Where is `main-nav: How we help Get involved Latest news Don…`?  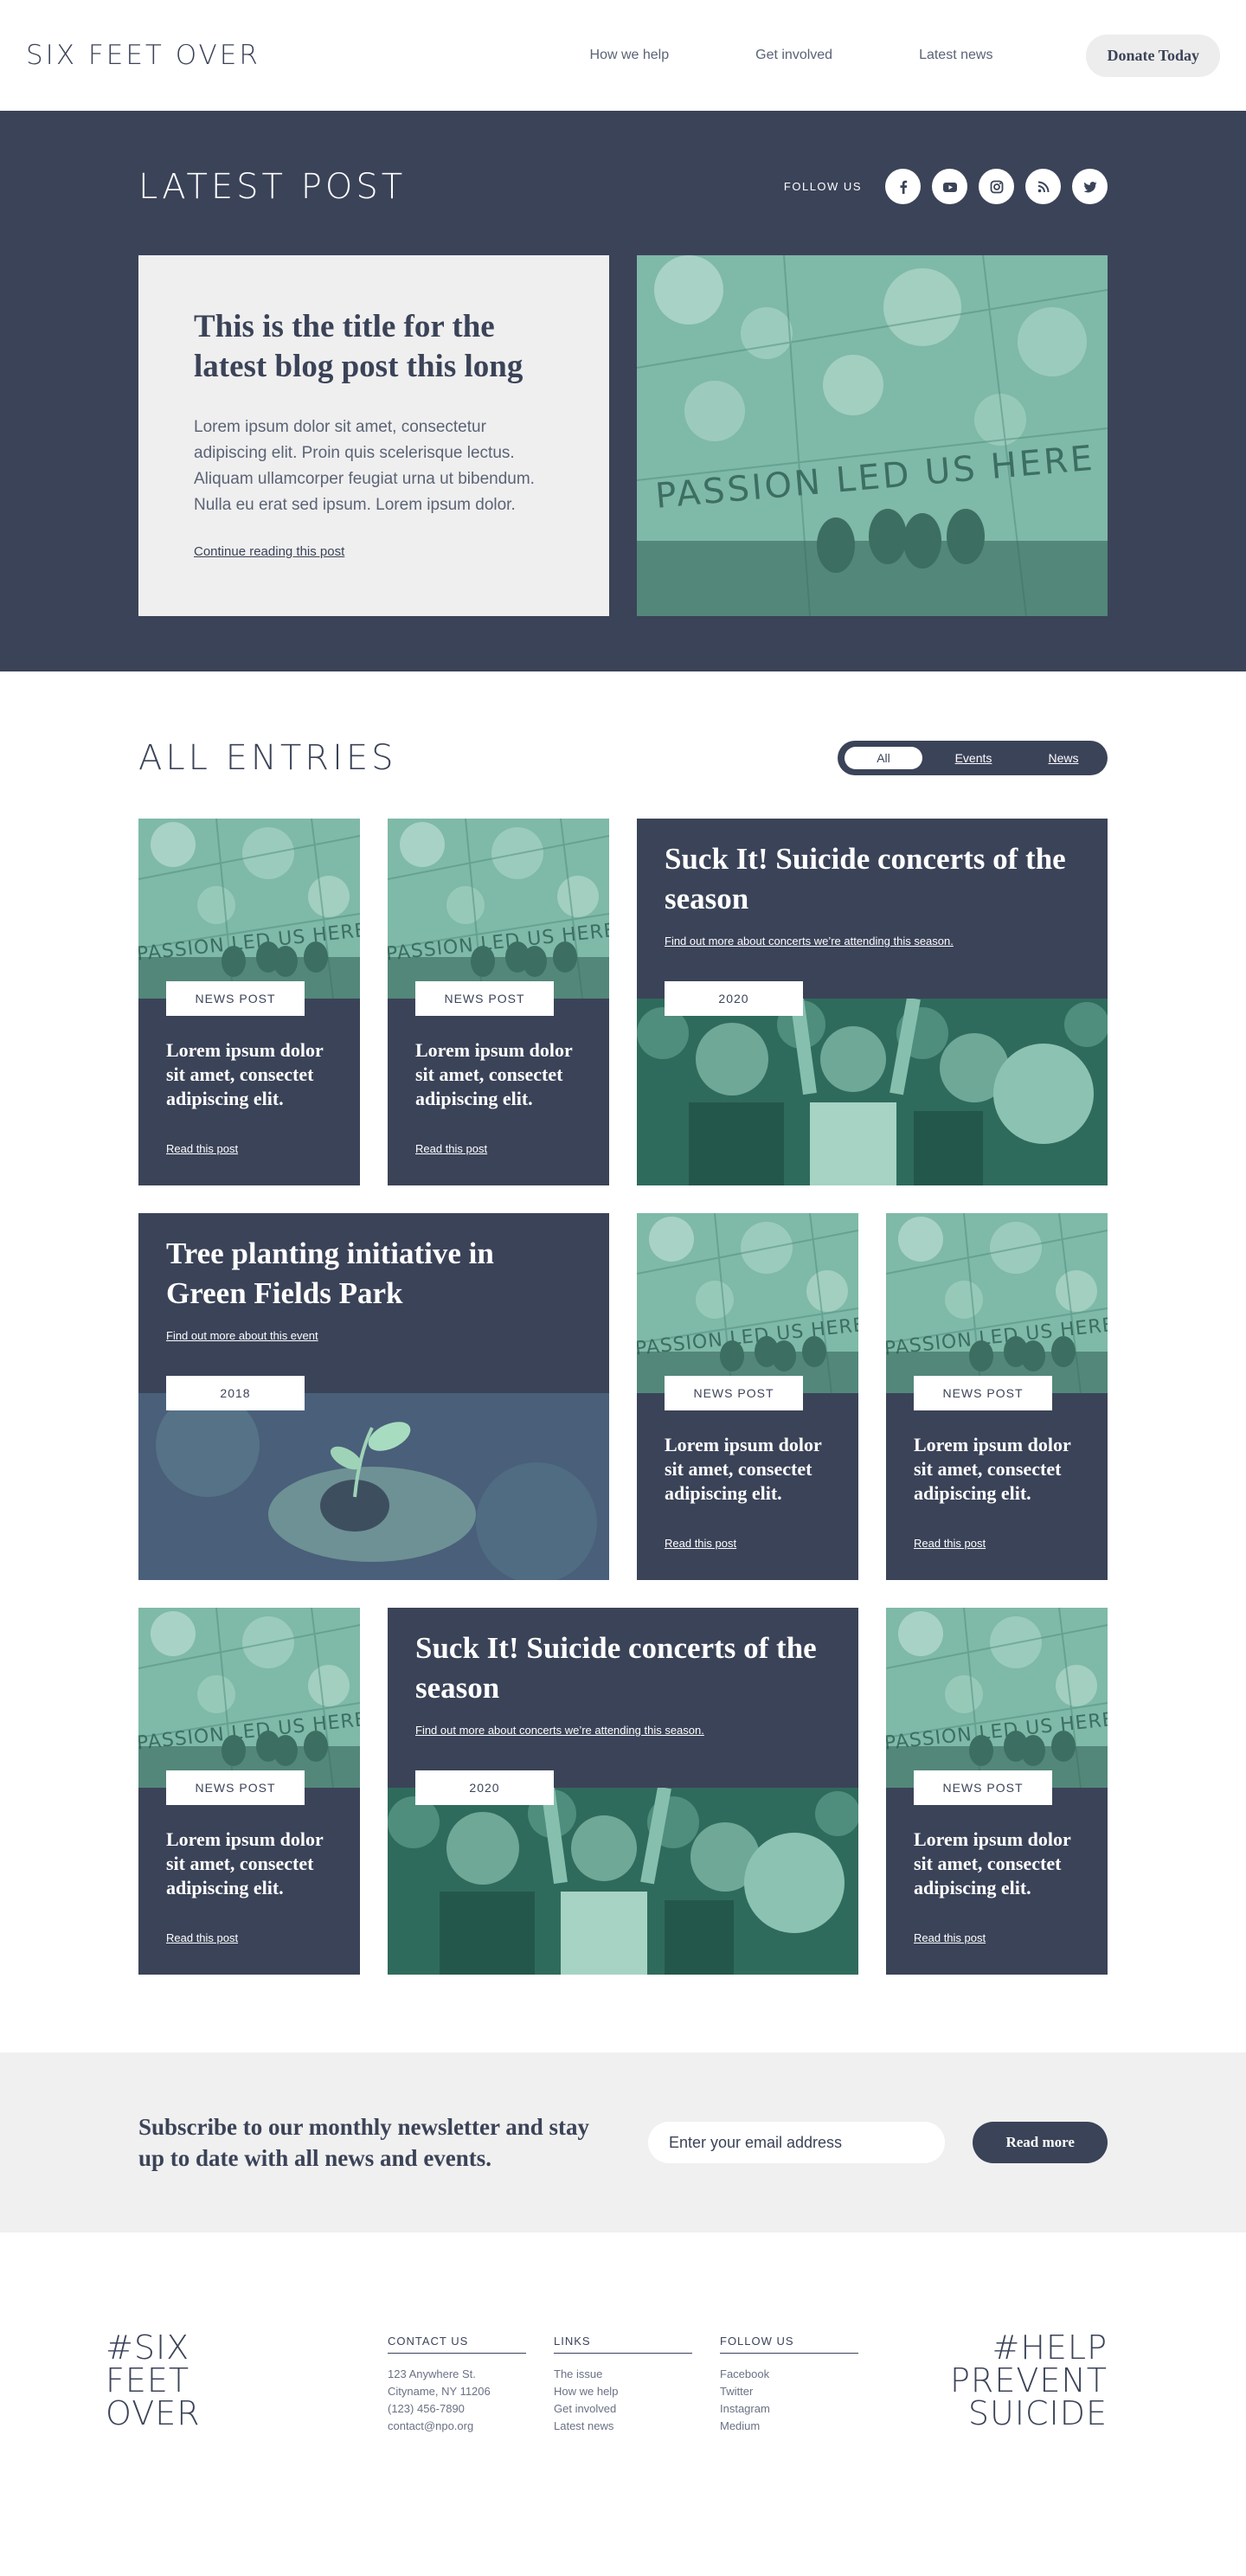
main-nav: How we help Get involved Latest news Don… is located at coordinates (905, 56).